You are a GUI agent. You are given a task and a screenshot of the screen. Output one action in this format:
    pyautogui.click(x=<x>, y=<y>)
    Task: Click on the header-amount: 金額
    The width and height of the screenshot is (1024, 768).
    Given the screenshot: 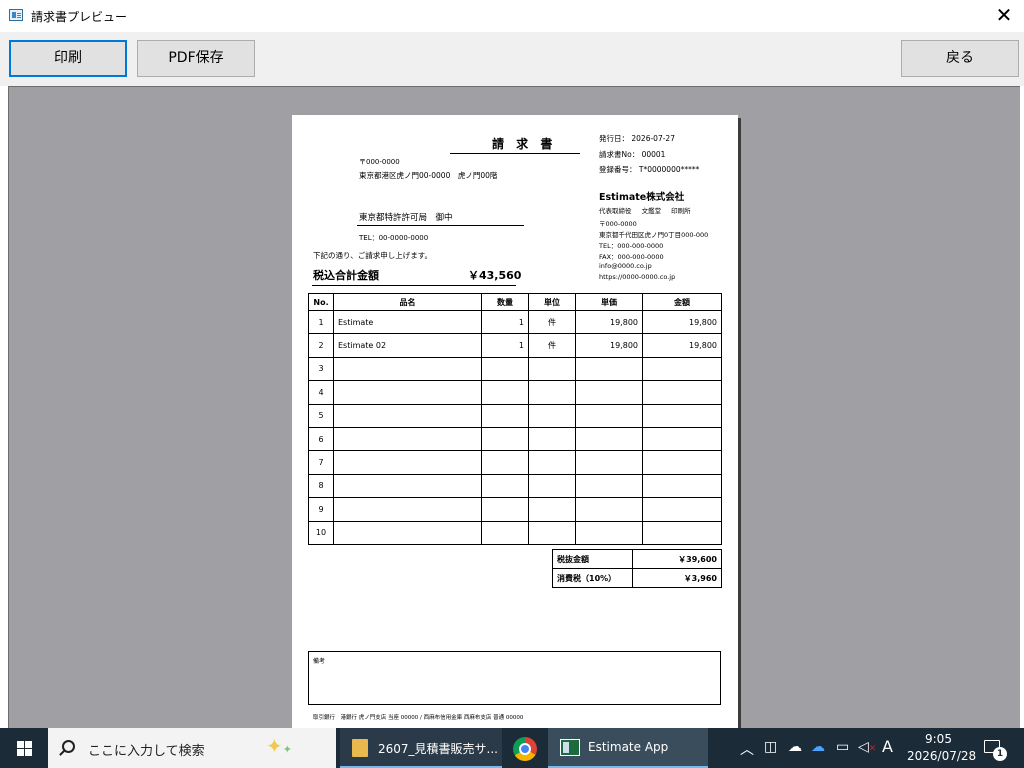 What is the action you would take?
    pyautogui.click(x=682, y=302)
    